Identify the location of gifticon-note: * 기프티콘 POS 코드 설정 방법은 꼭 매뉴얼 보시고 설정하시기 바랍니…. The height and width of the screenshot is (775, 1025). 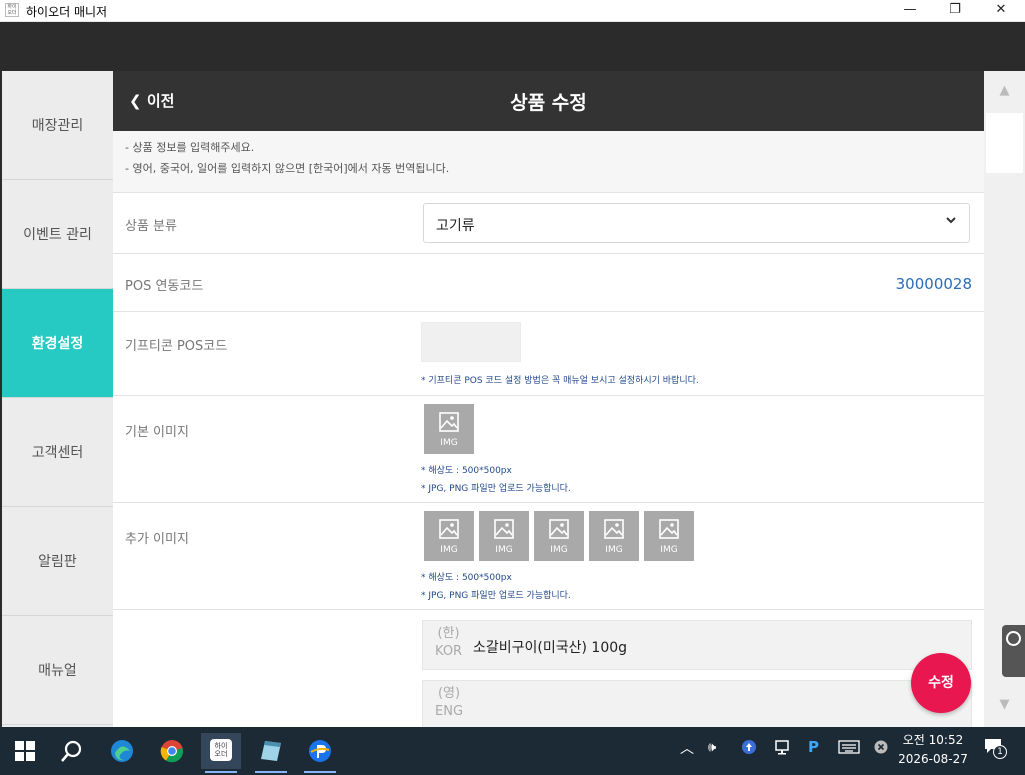
(560, 381).